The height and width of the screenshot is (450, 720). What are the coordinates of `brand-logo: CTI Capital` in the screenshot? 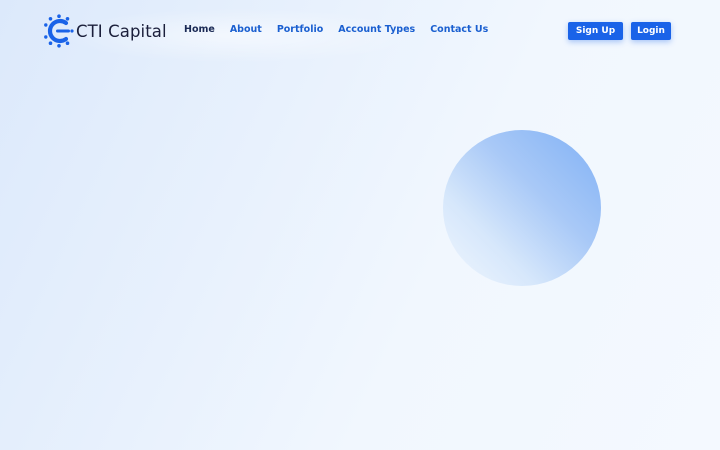 It's located at (105, 31).